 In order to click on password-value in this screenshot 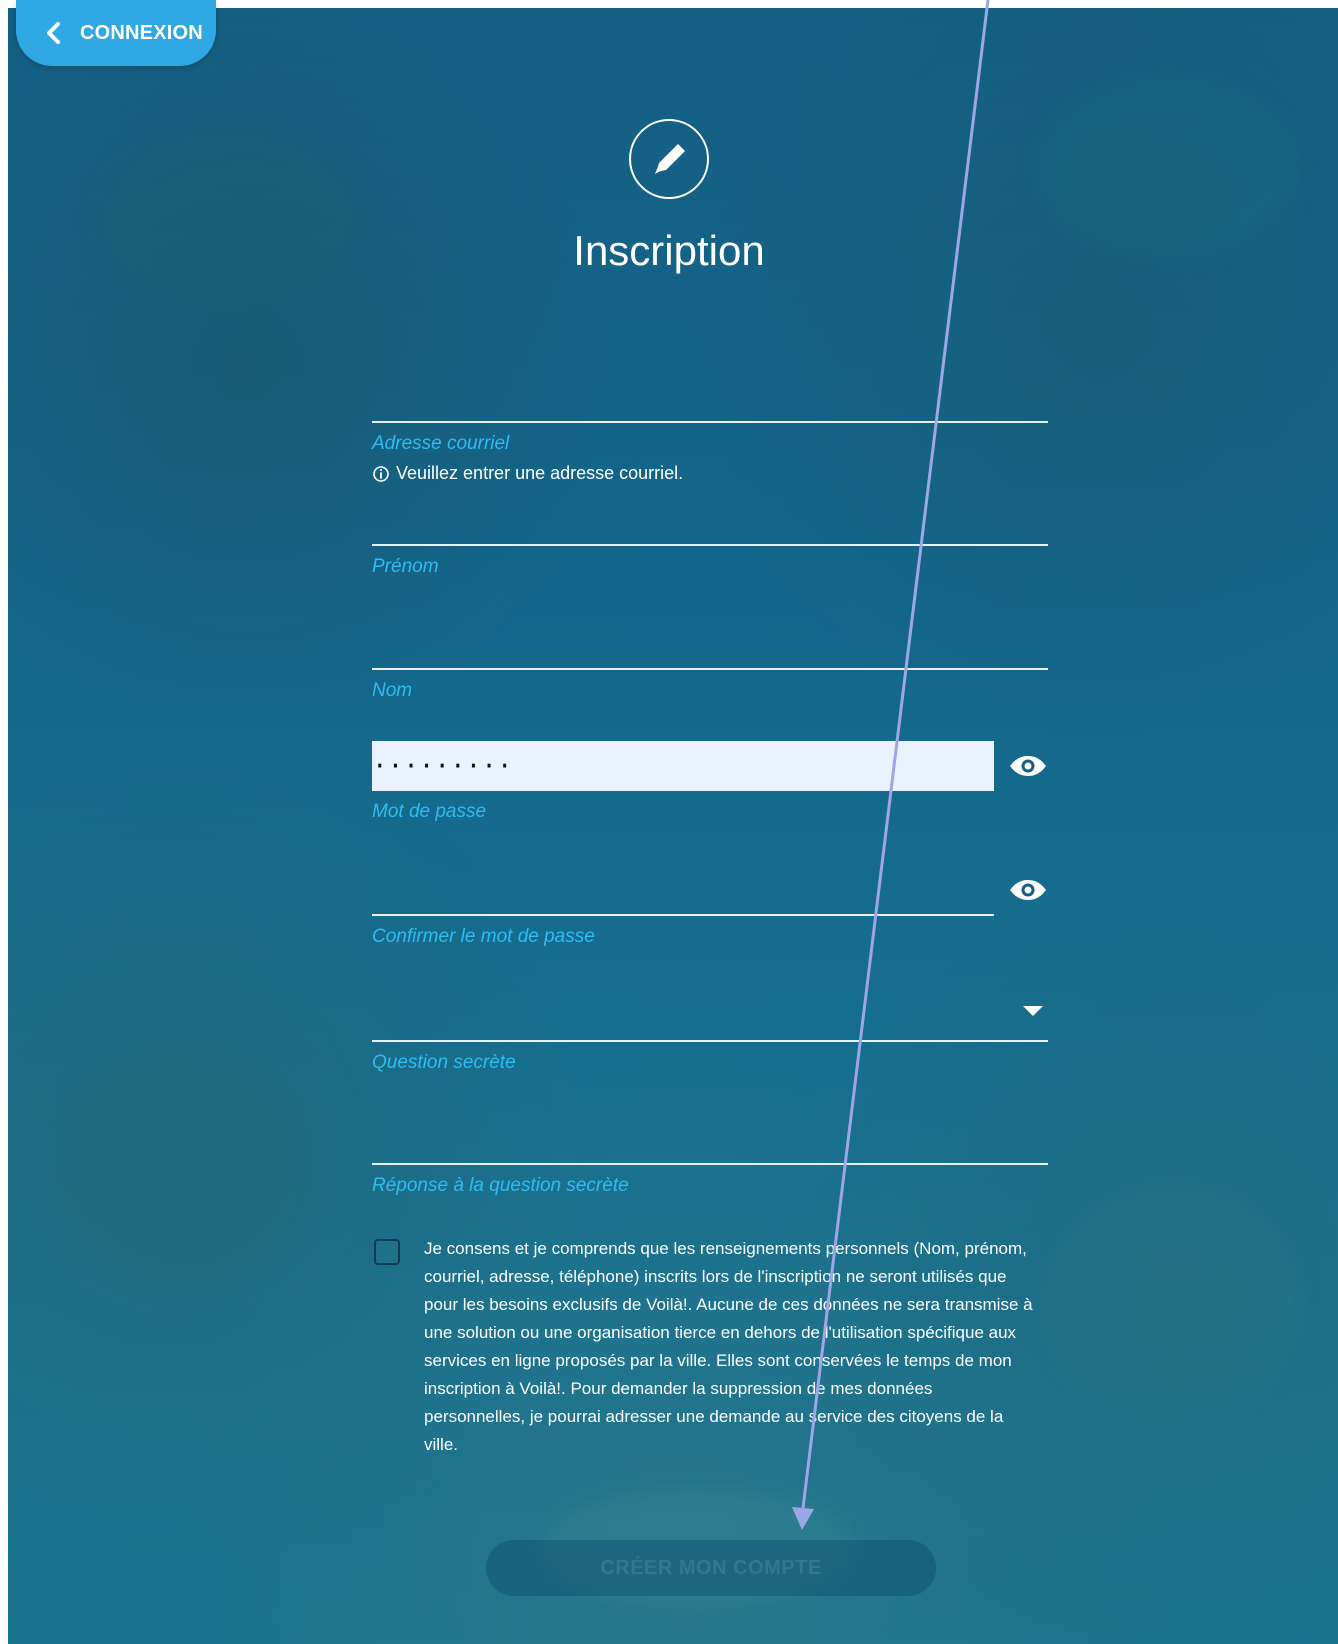, I will do `click(683, 766)`.